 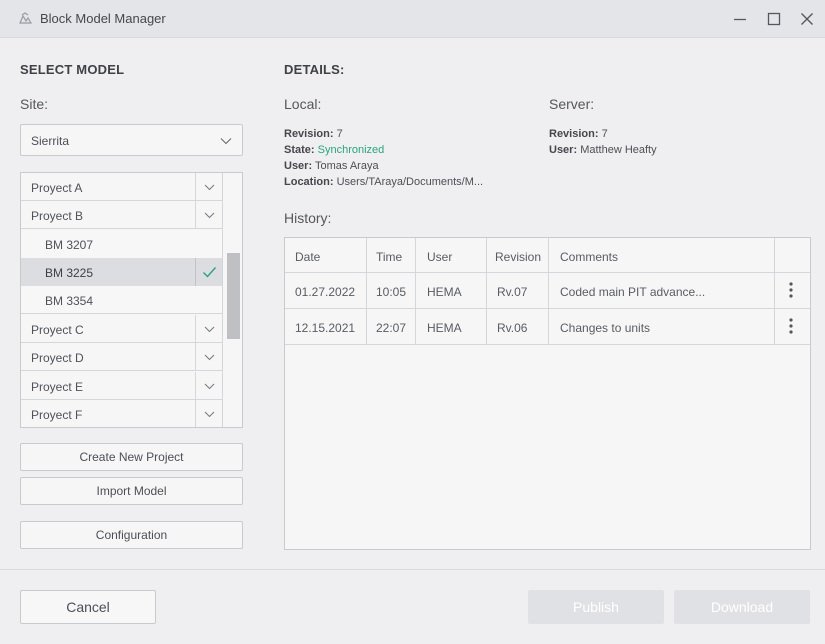 What do you see at coordinates (325, 292) in the screenshot?
I see `cell-date: 01.27.2022` at bounding box center [325, 292].